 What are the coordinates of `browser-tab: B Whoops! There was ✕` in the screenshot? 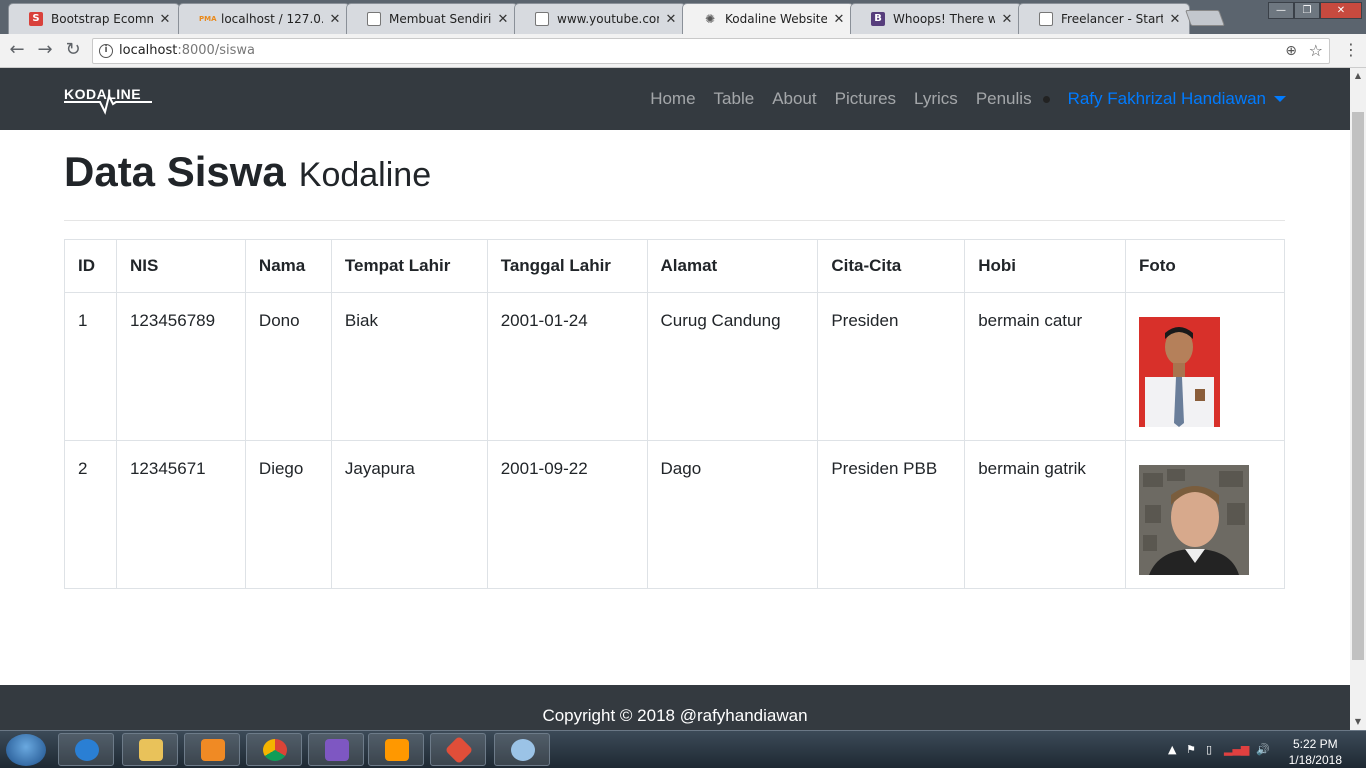 It's located at (936, 18).